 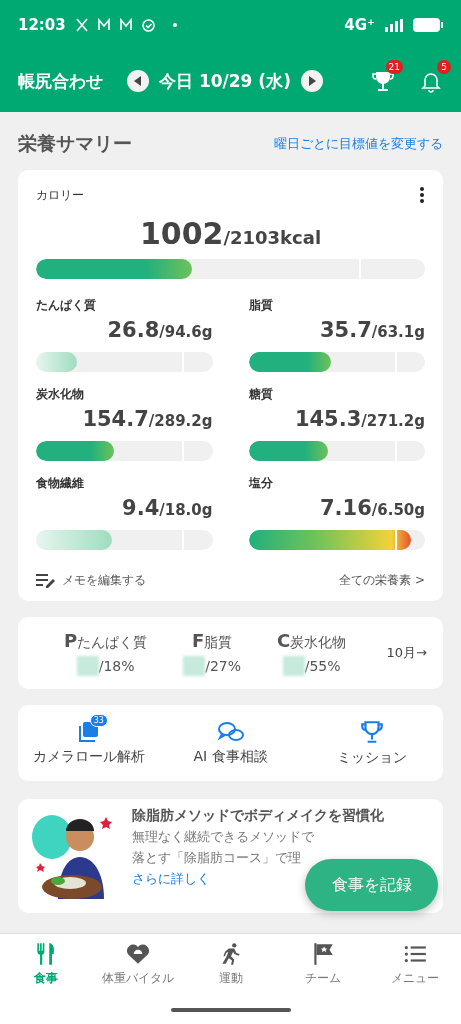 I want to click on next-day-button, so click(x=311, y=81).